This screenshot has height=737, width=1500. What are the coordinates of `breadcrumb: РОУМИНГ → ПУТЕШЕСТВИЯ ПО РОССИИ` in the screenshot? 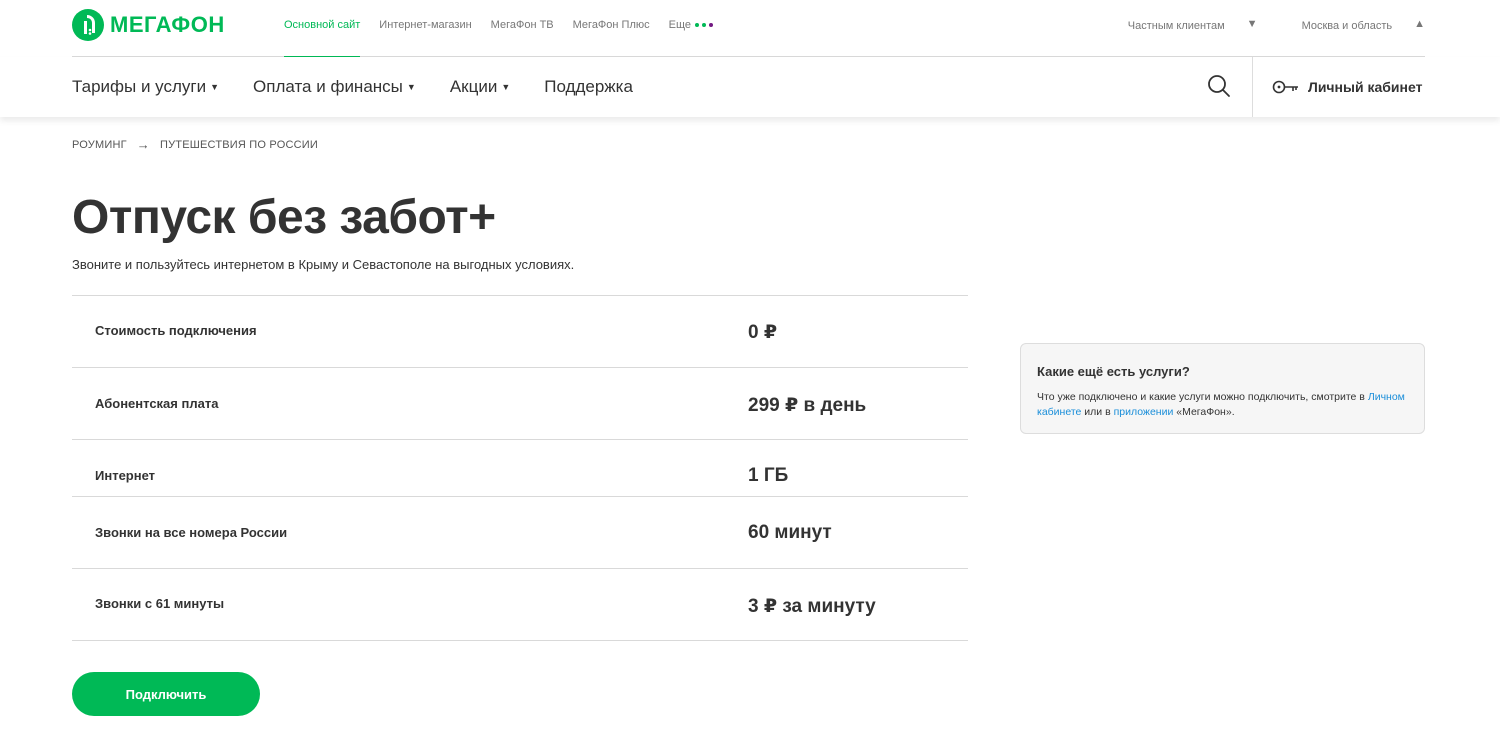 It's located at (195, 144).